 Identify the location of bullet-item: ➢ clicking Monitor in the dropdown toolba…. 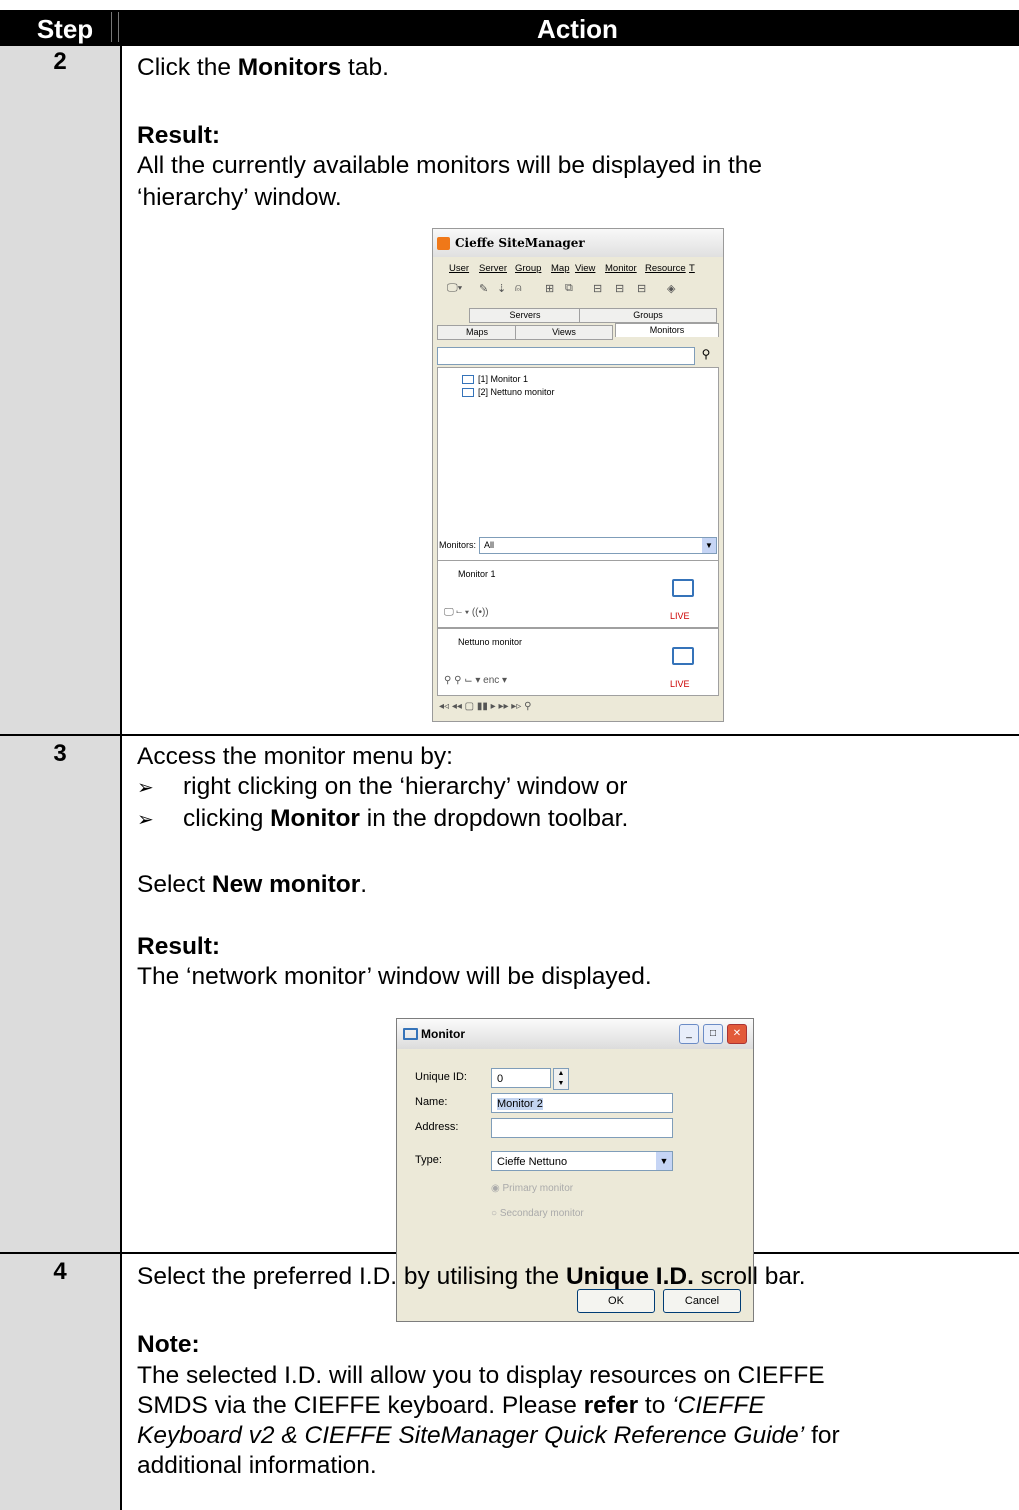
(382, 819).